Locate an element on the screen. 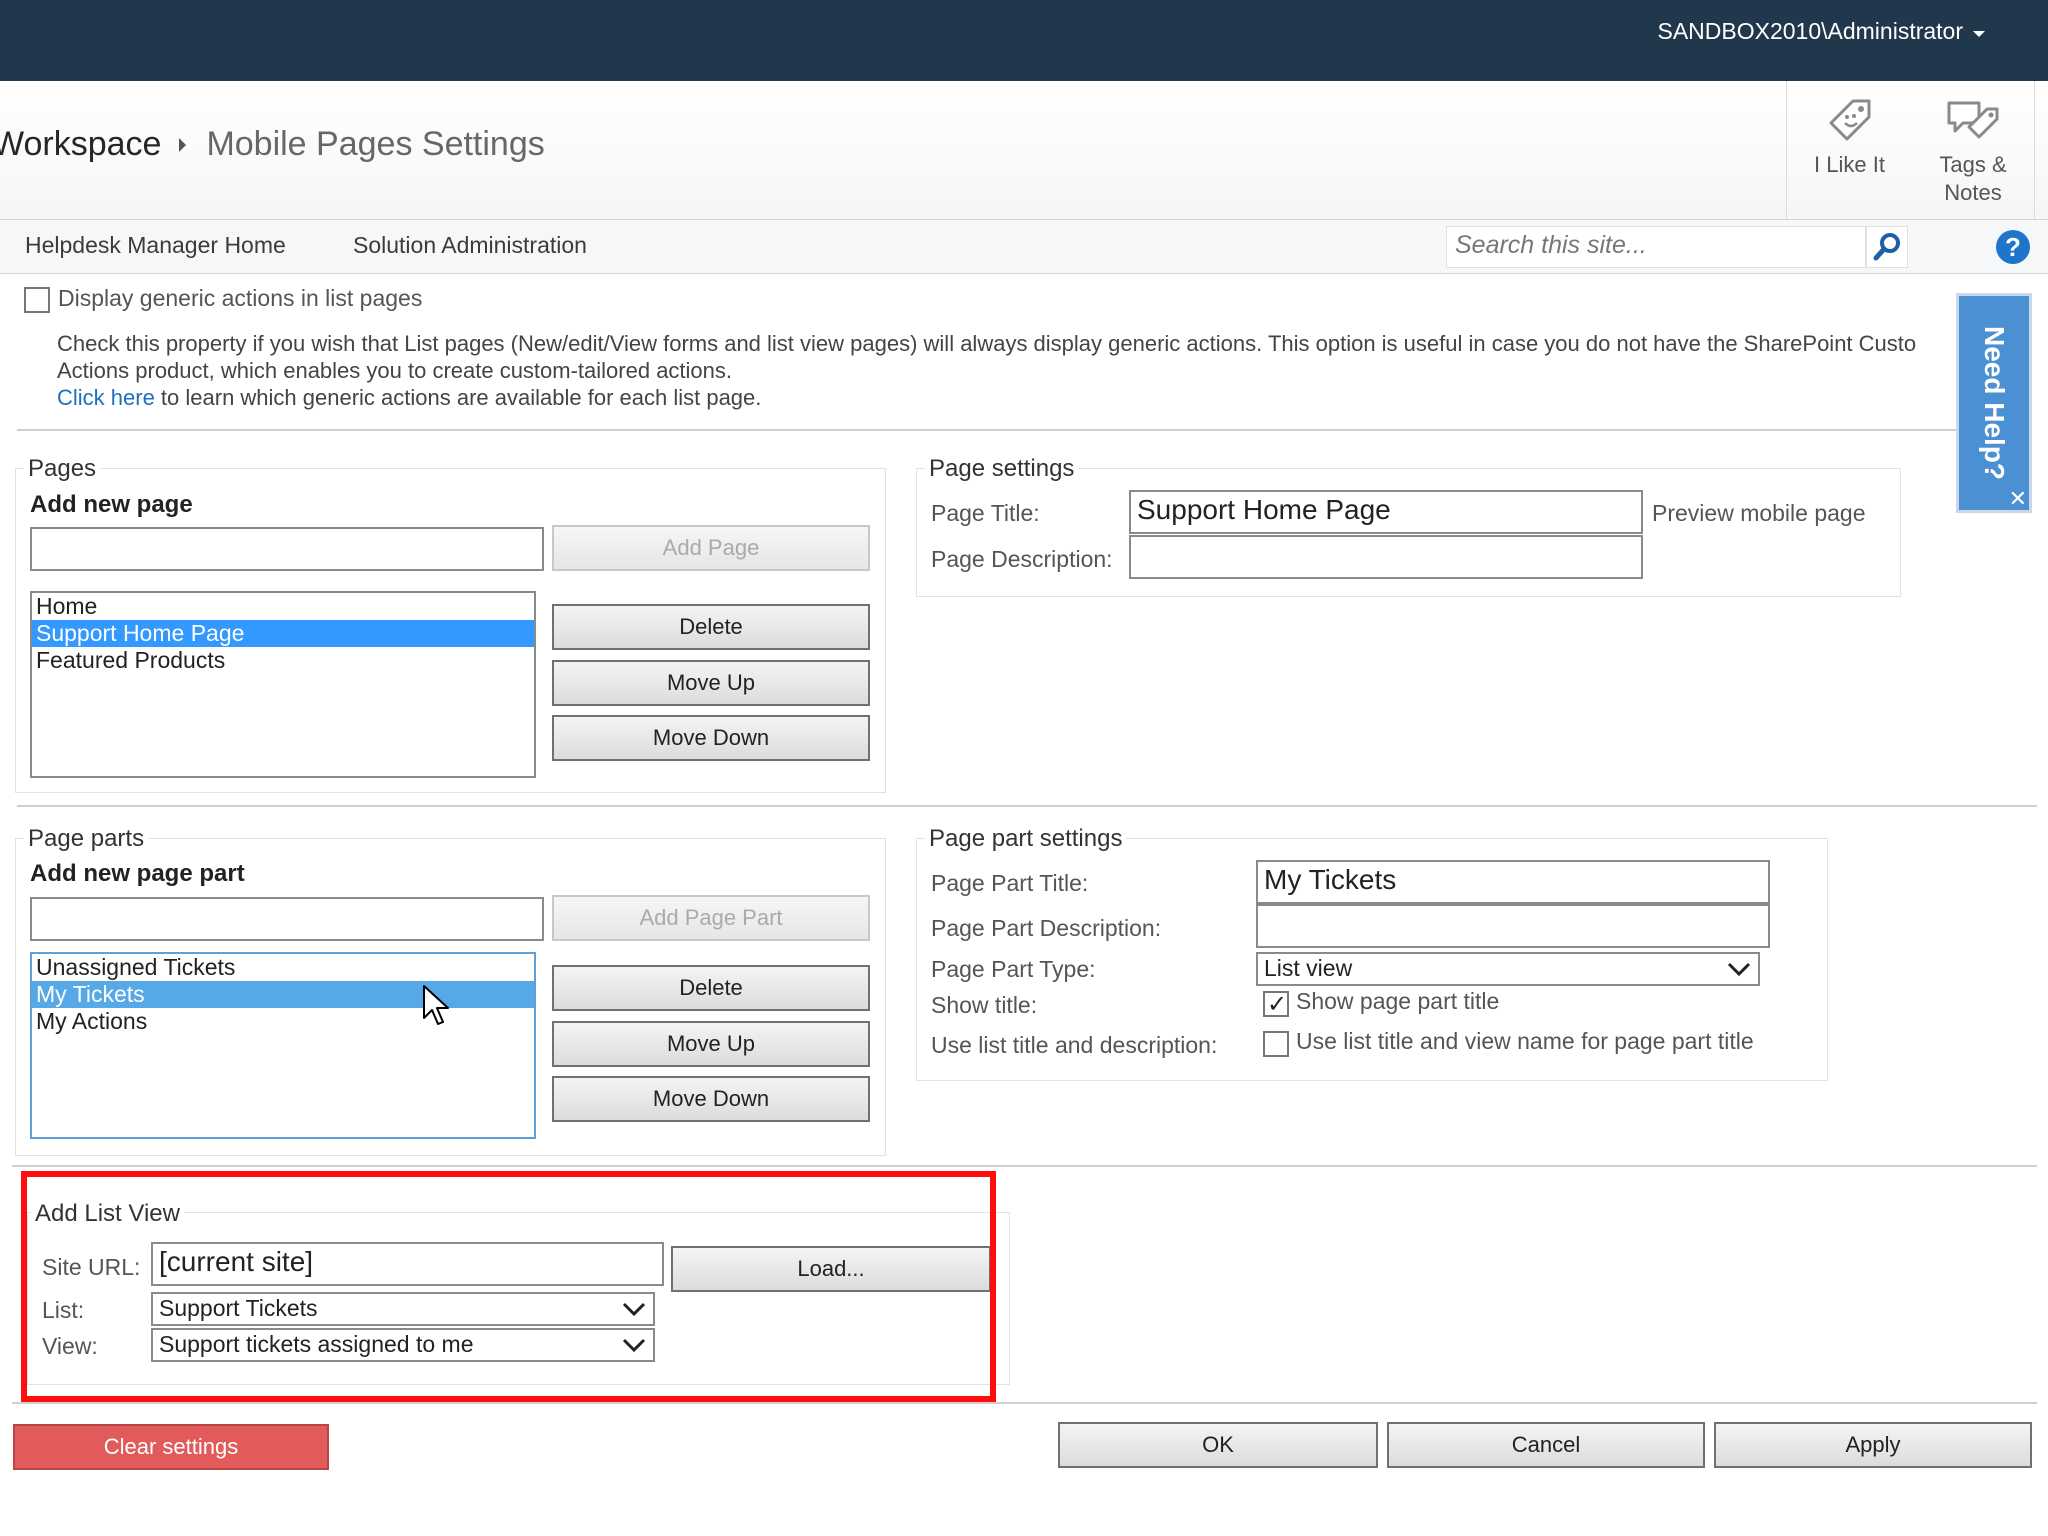 The image size is (2048, 1536). i-like-it-button: I Like It is located at coordinates (1849, 150).